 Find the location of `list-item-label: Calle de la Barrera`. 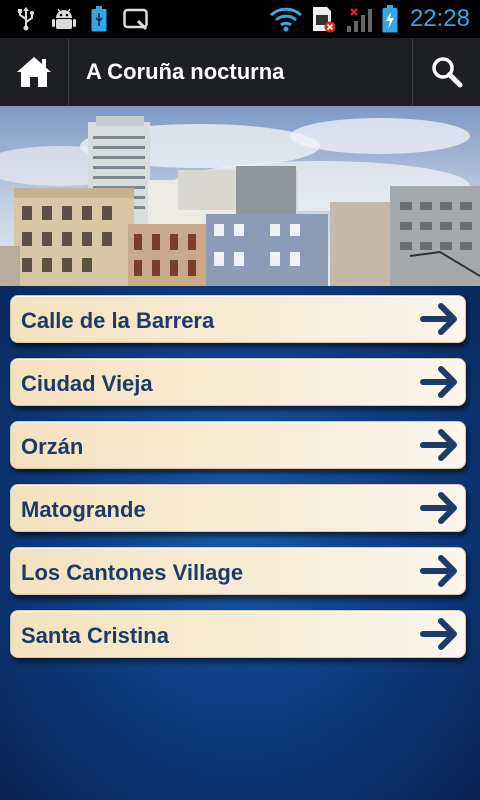

list-item-label: Calle de la Barrera is located at coordinates (118, 320).